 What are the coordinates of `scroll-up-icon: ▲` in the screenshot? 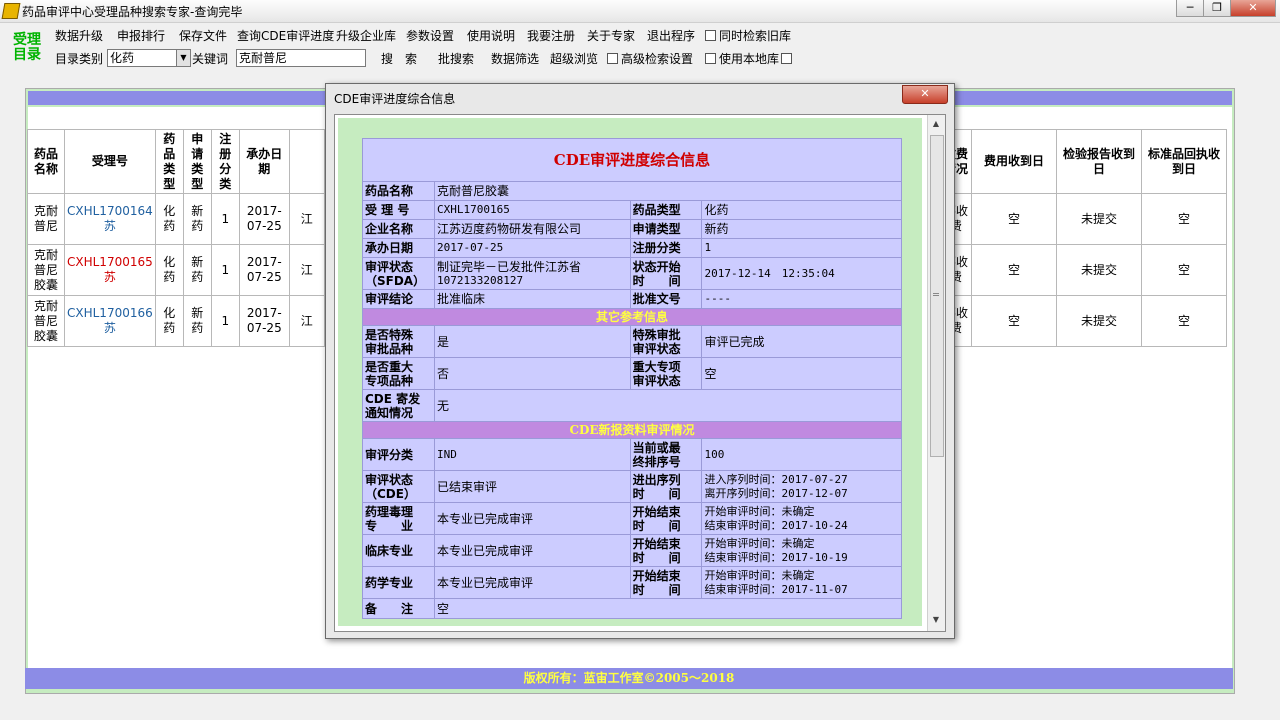 It's located at (936, 124).